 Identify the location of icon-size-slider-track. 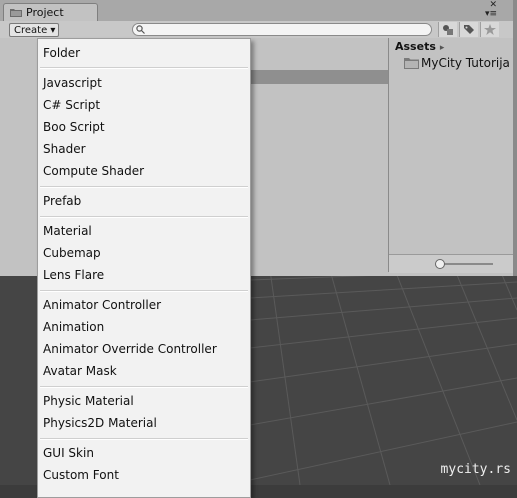
(467, 264).